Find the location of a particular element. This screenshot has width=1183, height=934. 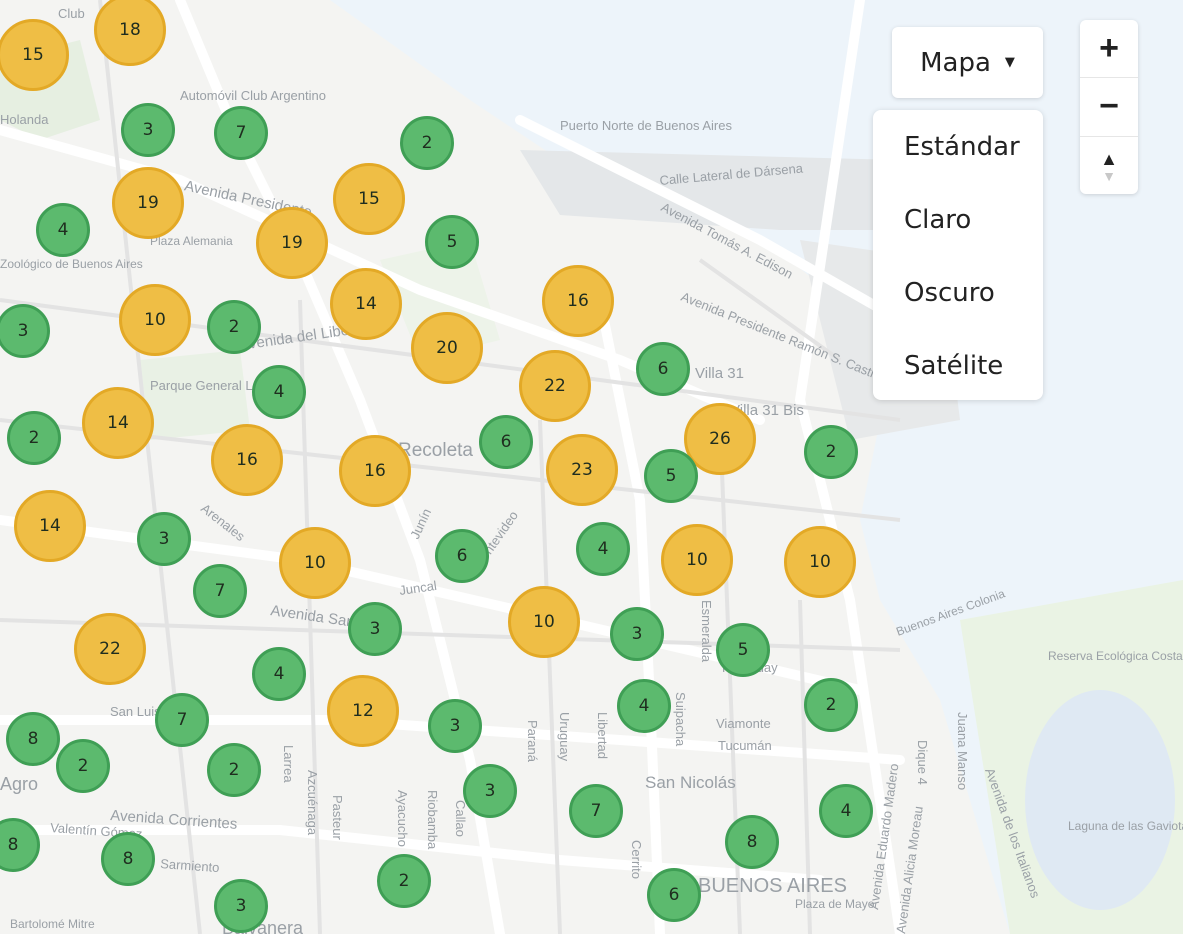

compass-button: ▲ ▼ is located at coordinates (1109, 165).